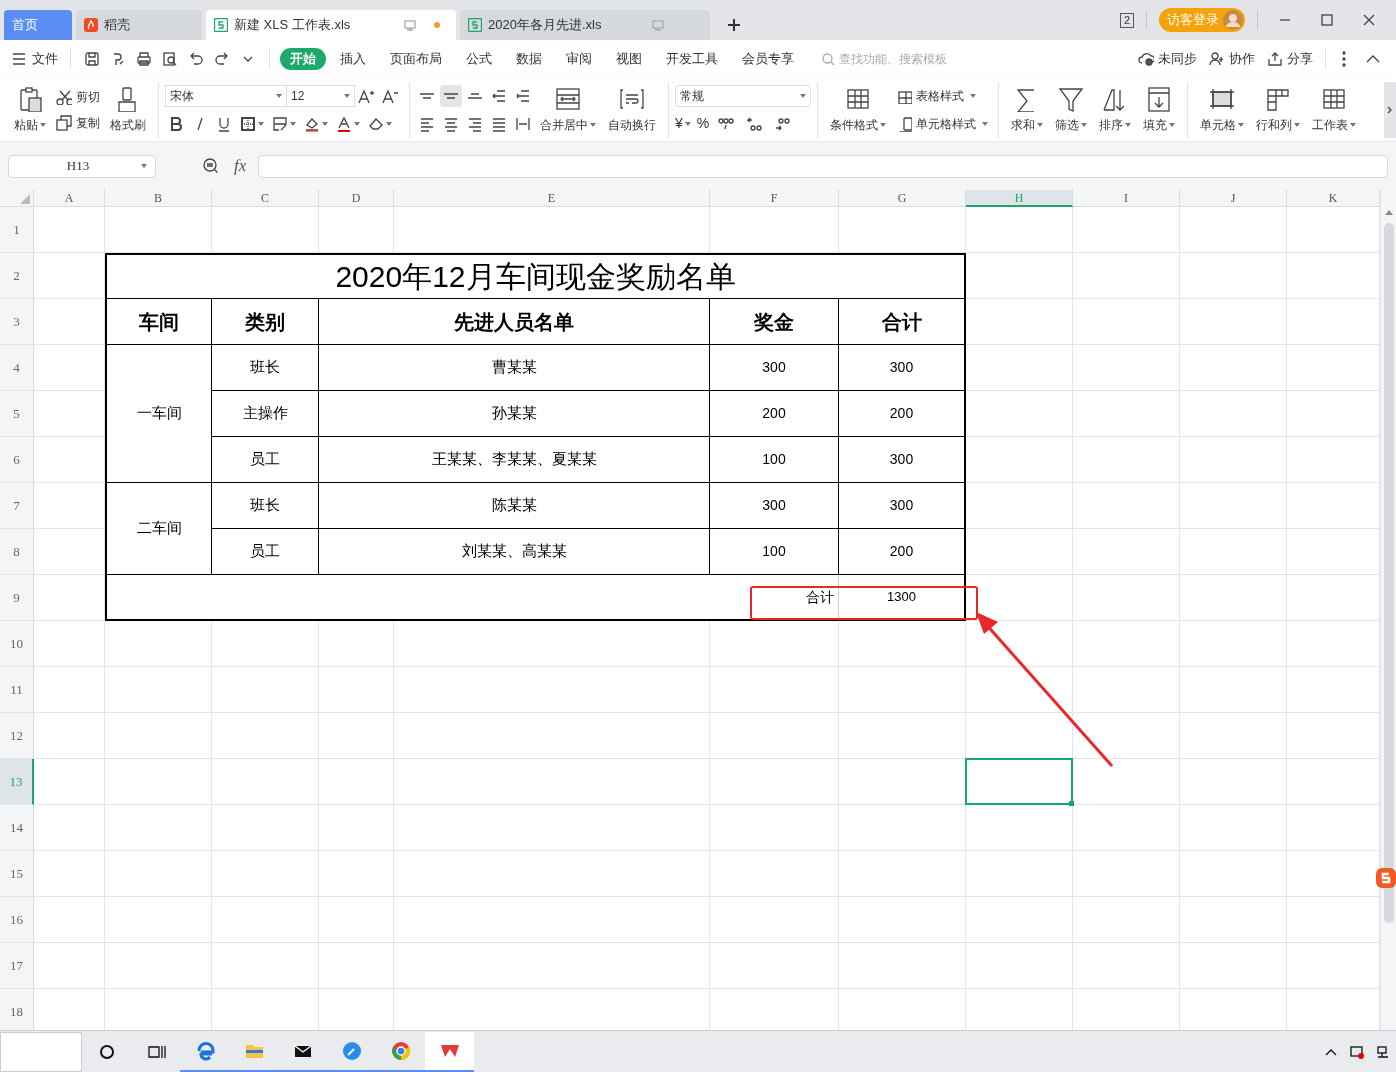  Describe the element at coordinates (158, 198) in the screenshot. I see `column-header: B` at that location.